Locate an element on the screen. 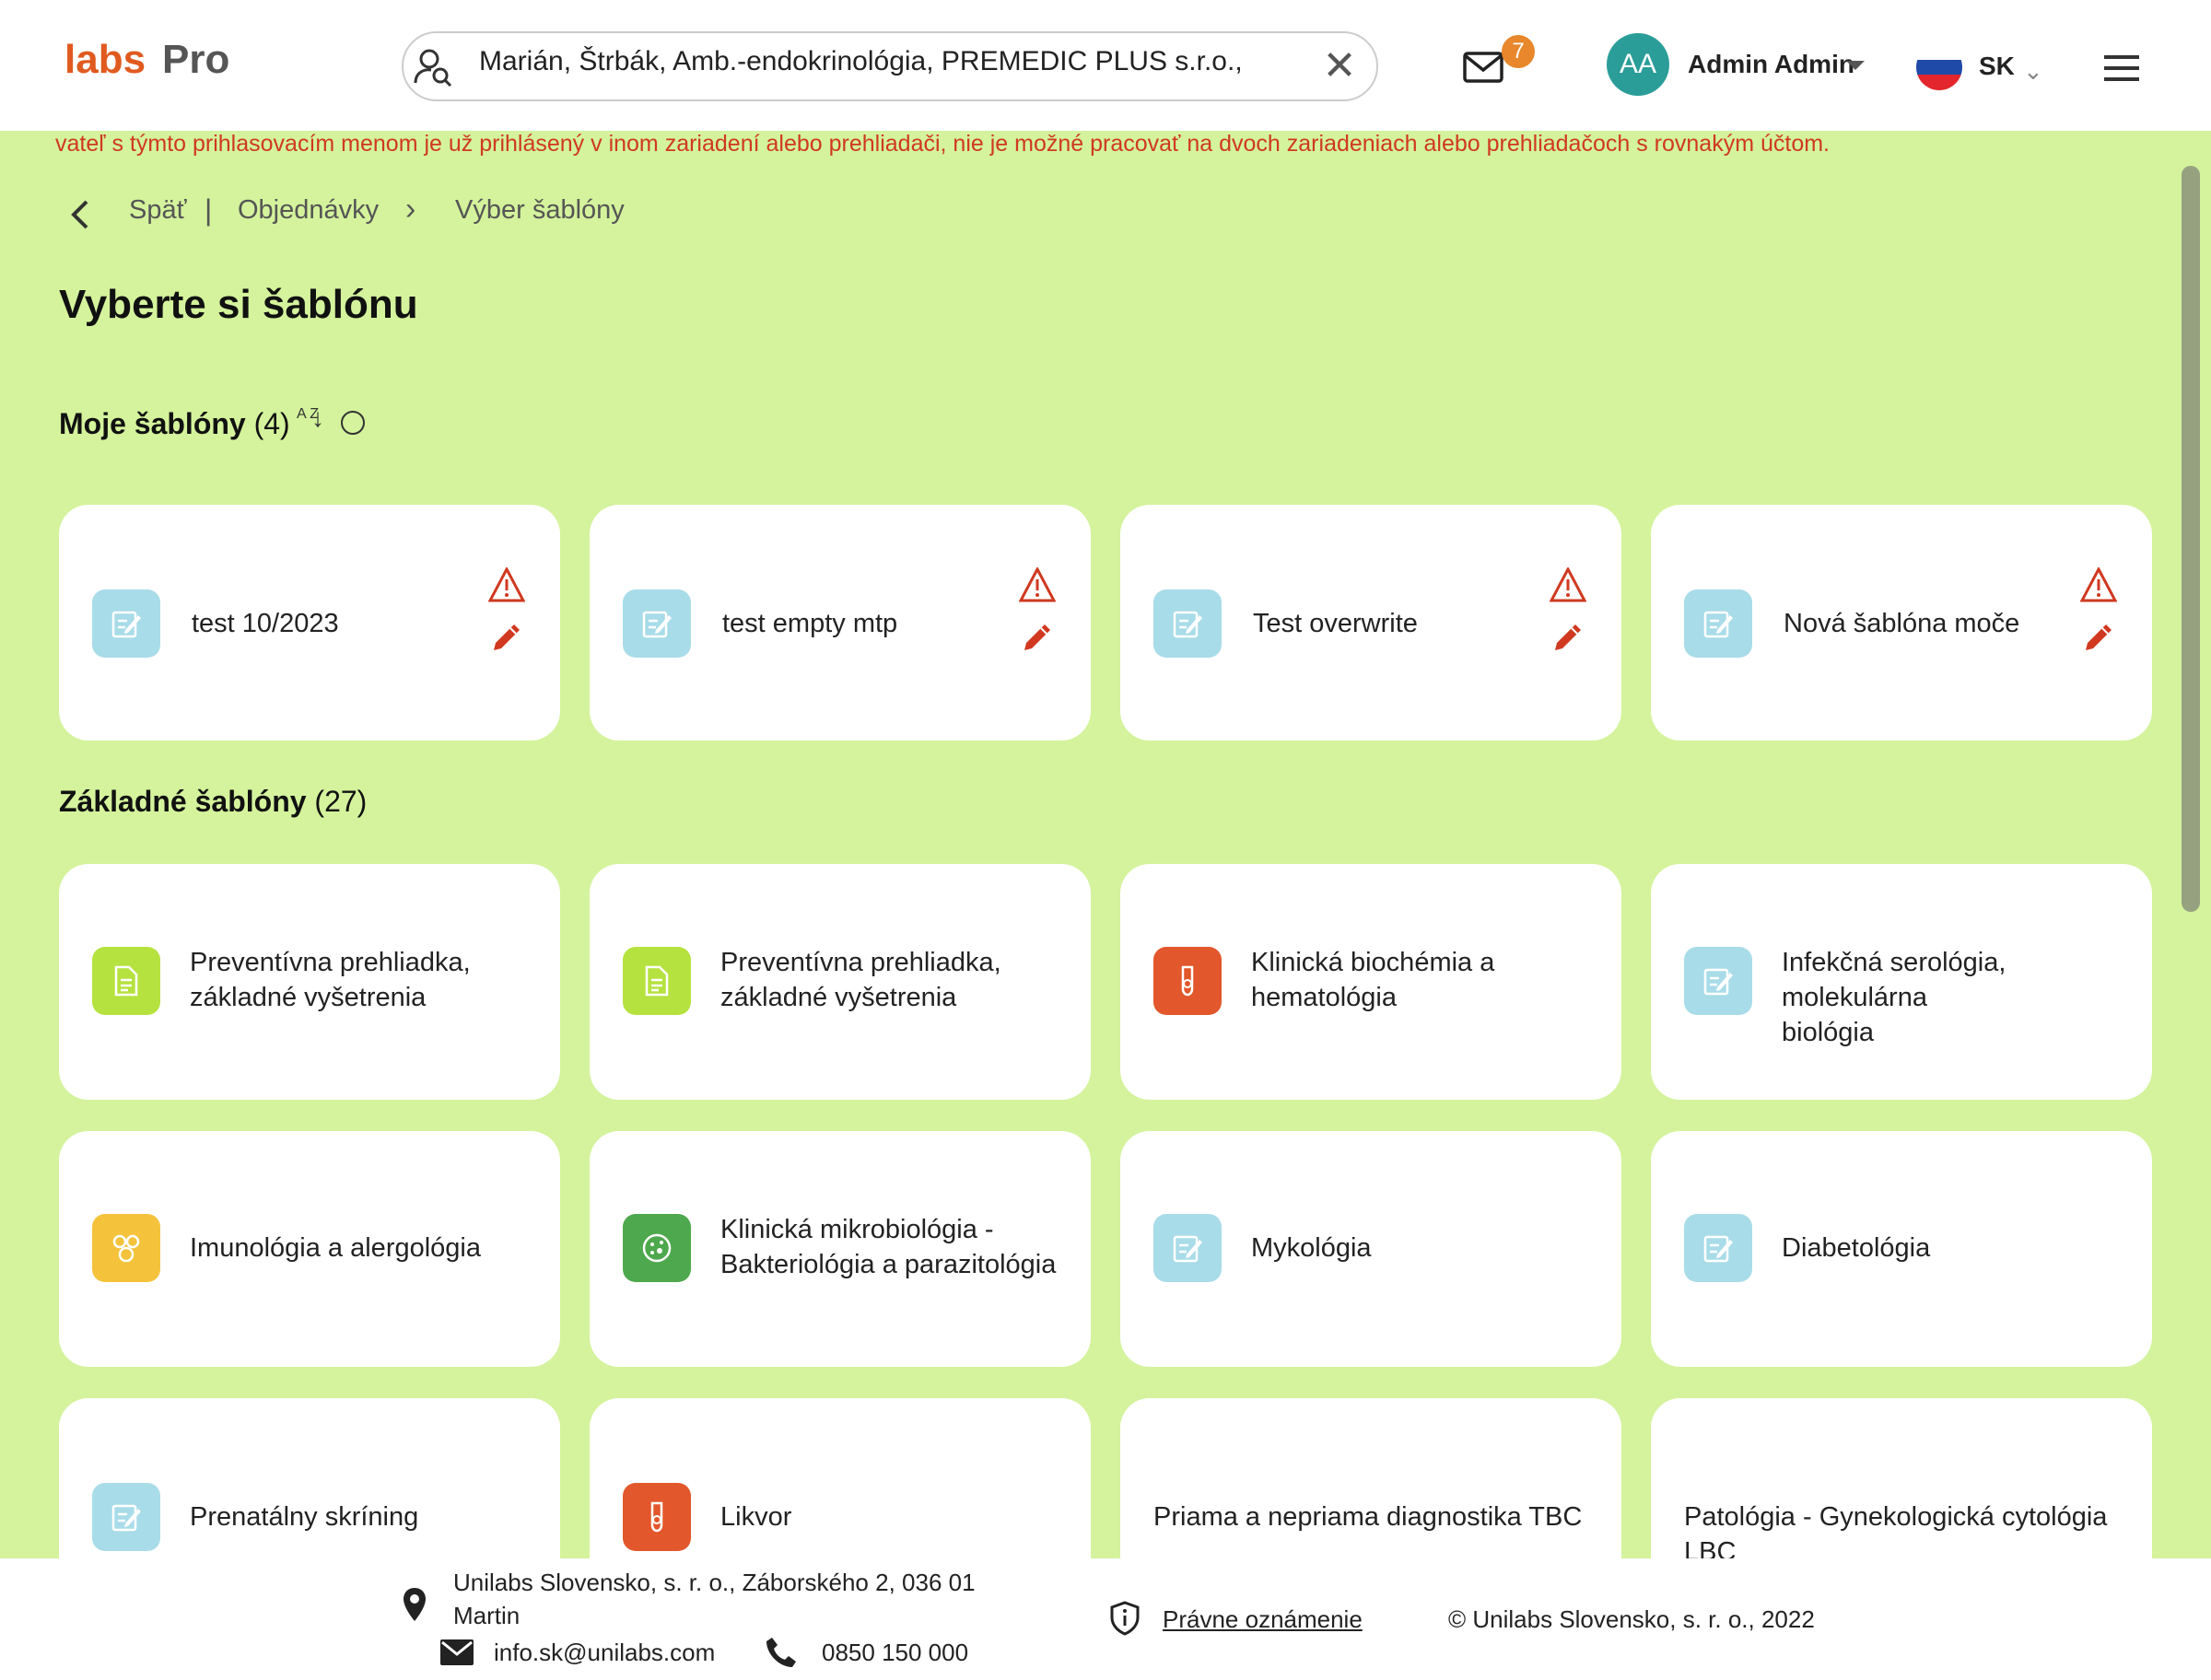  logo-suffix: Pro is located at coordinates (196, 59).